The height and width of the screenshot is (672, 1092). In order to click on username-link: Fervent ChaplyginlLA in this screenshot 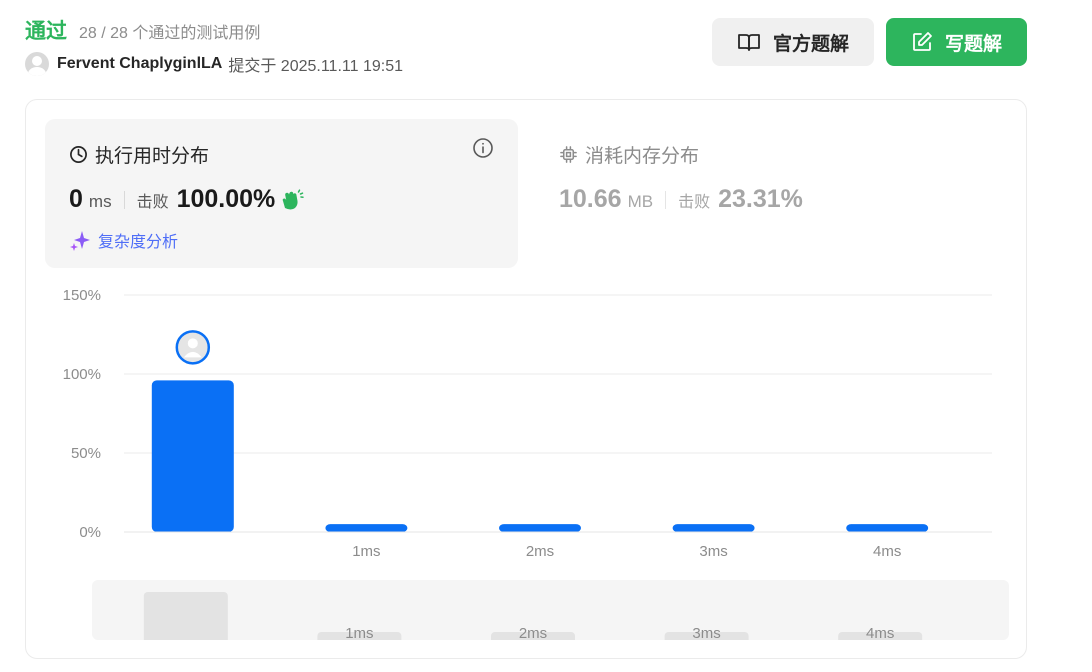, I will do `click(139, 64)`.